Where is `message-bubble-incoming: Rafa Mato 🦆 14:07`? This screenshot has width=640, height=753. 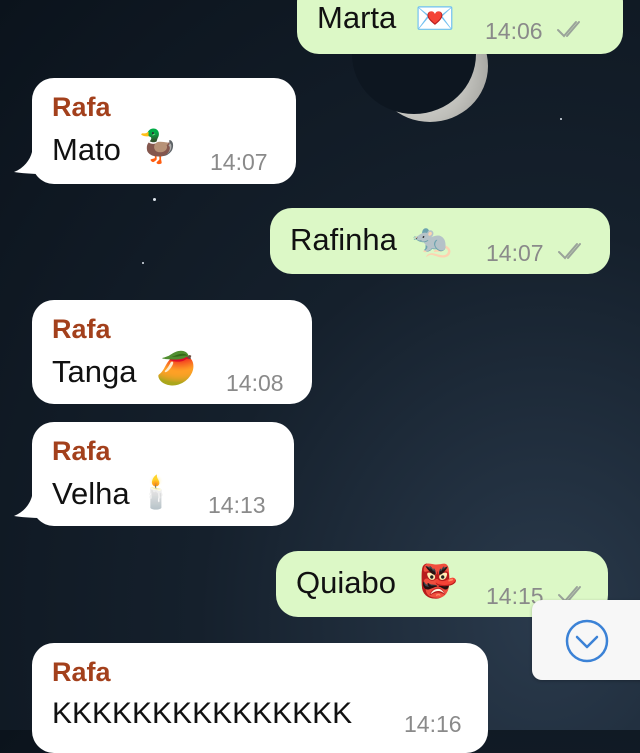 message-bubble-incoming: Rafa Mato 🦆 14:07 is located at coordinates (164, 131).